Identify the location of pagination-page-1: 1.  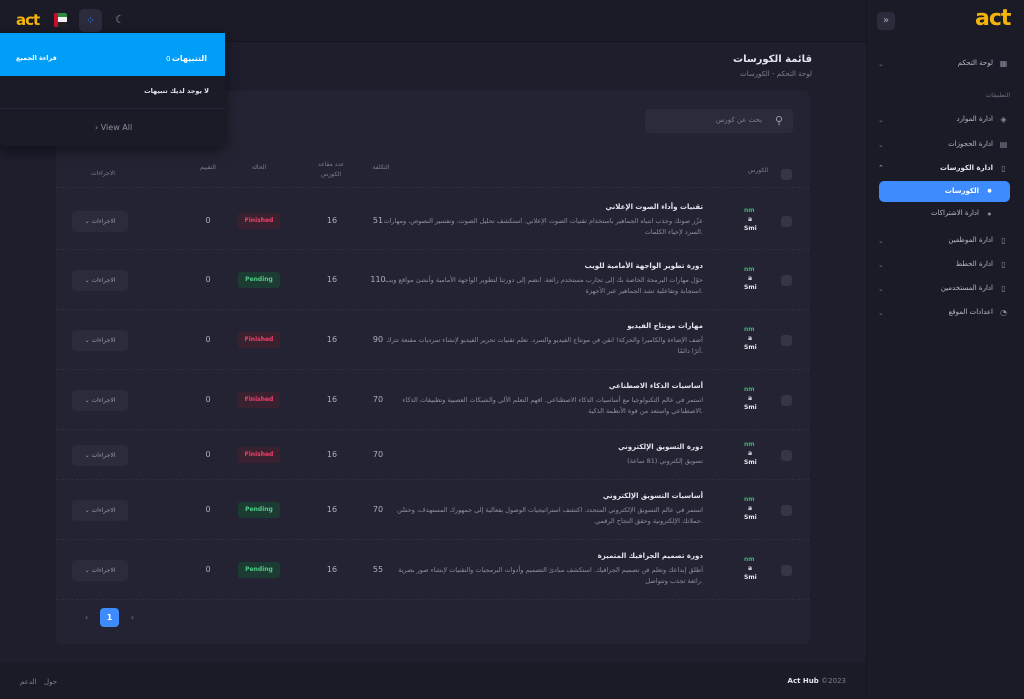
(109, 617).